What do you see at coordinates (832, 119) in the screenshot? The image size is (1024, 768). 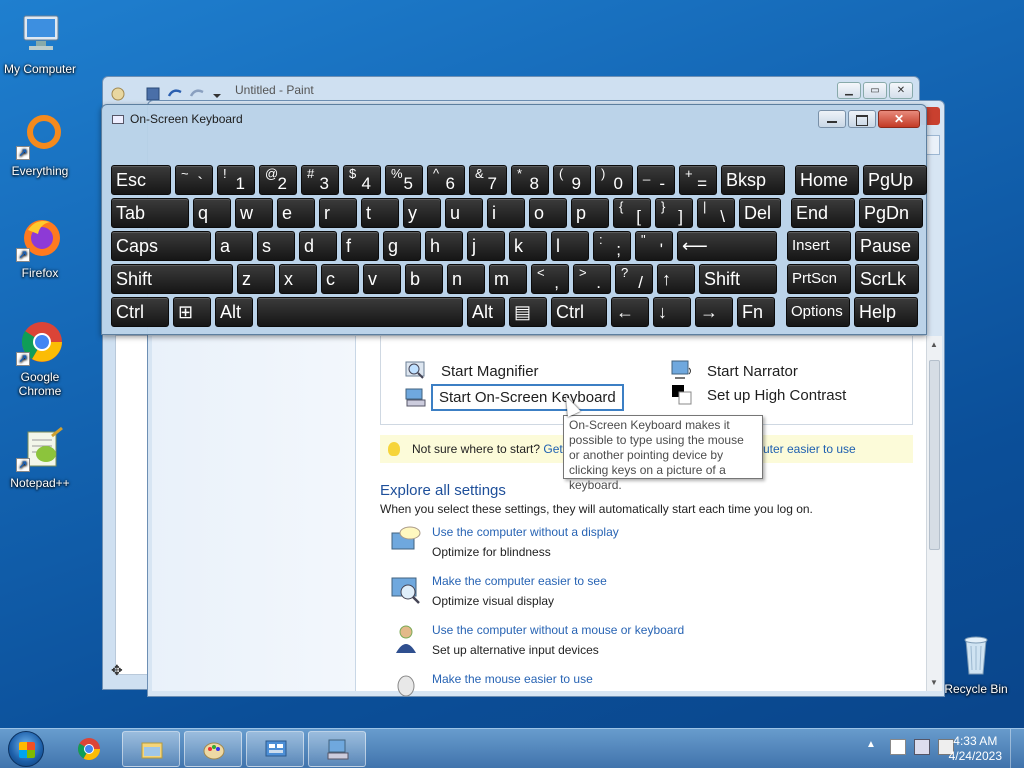 I see `osk-minimize-button` at bounding box center [832, 119].